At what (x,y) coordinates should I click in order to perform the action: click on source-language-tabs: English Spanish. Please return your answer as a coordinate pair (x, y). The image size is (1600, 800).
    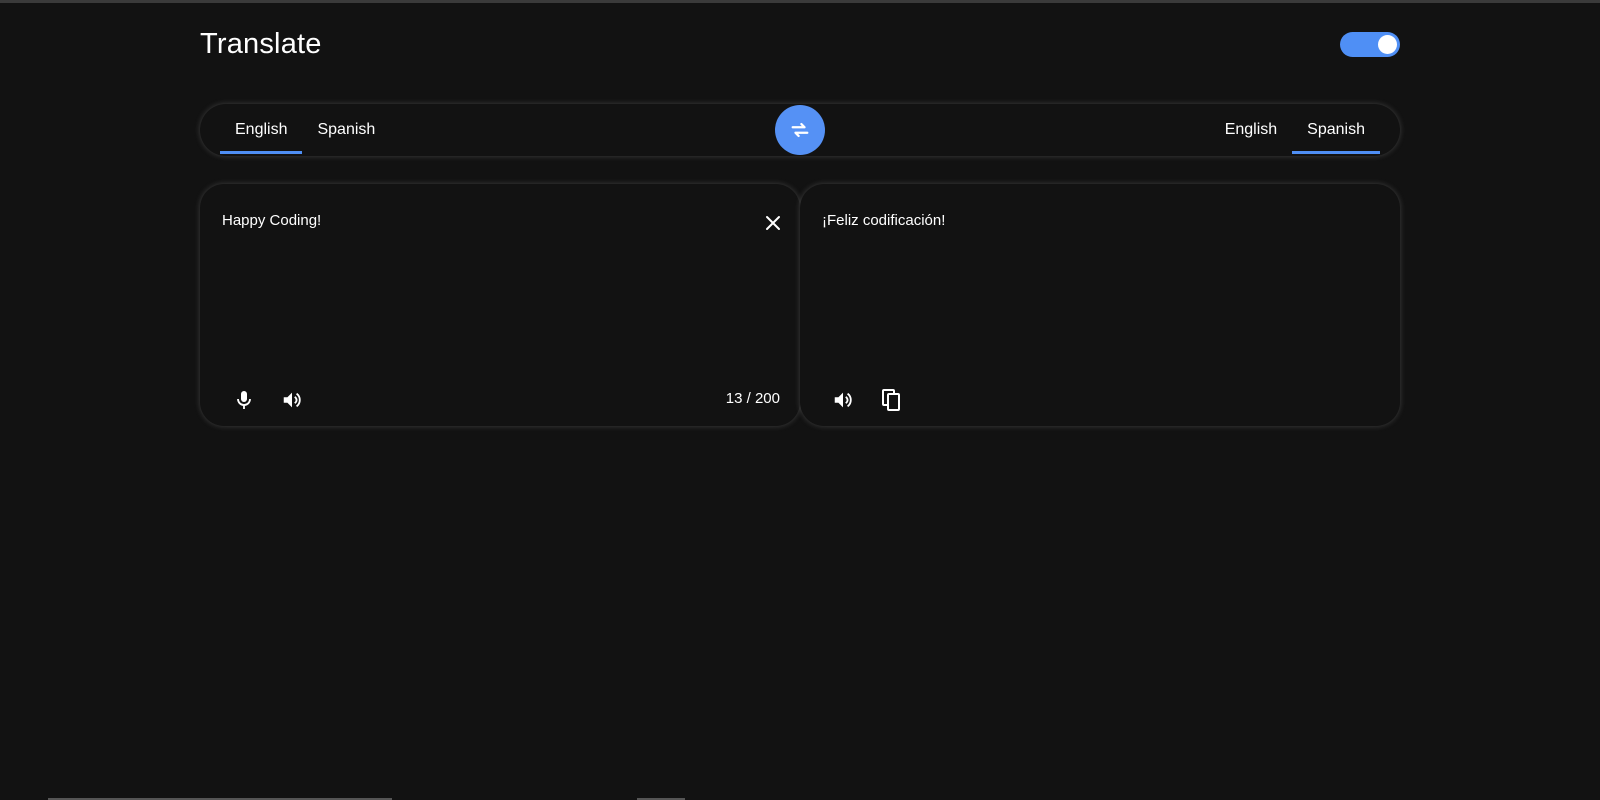
    Looking at the image, I should click on (305, 130).